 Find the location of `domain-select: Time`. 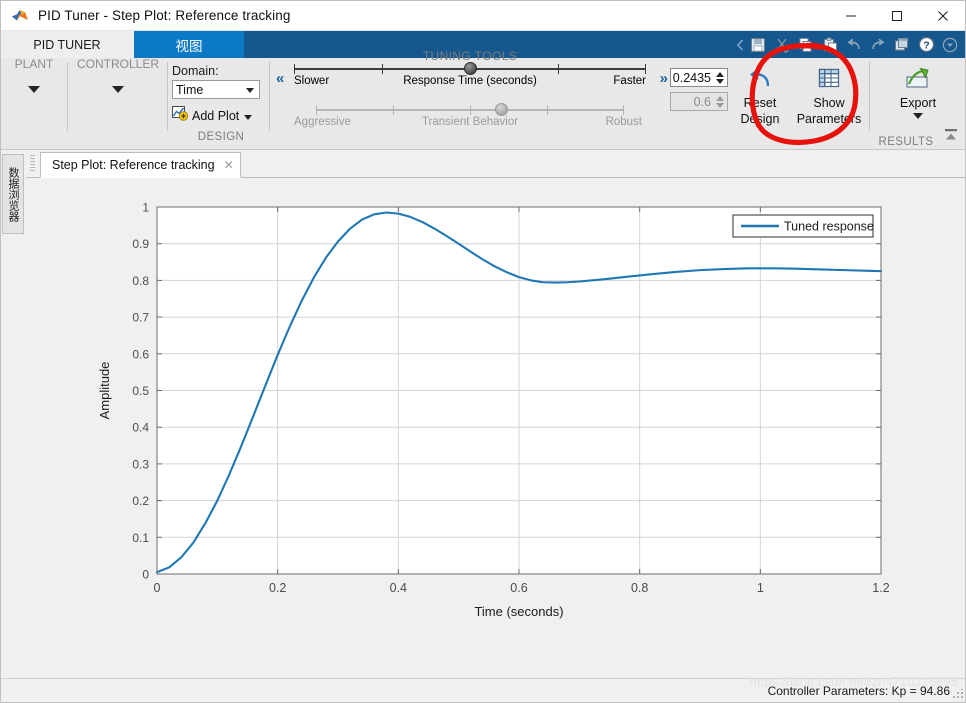

domain-select: Time is located at coordinates (216, 89).